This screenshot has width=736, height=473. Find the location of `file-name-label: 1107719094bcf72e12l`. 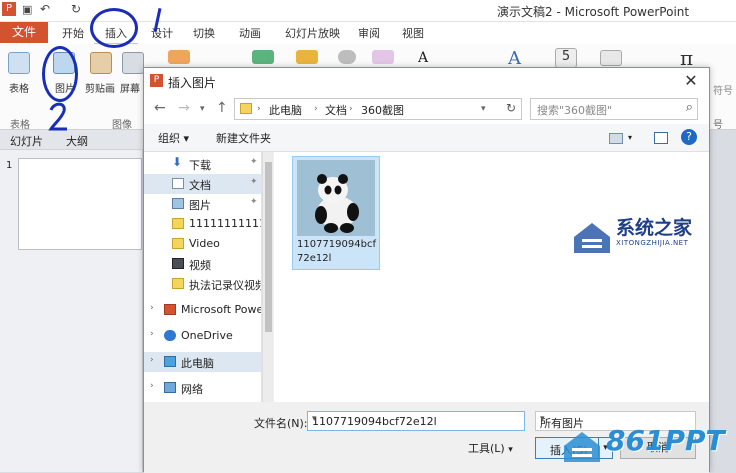

file-name-label: 1107719094bcf72e12l is located at coordinates (336, 251).